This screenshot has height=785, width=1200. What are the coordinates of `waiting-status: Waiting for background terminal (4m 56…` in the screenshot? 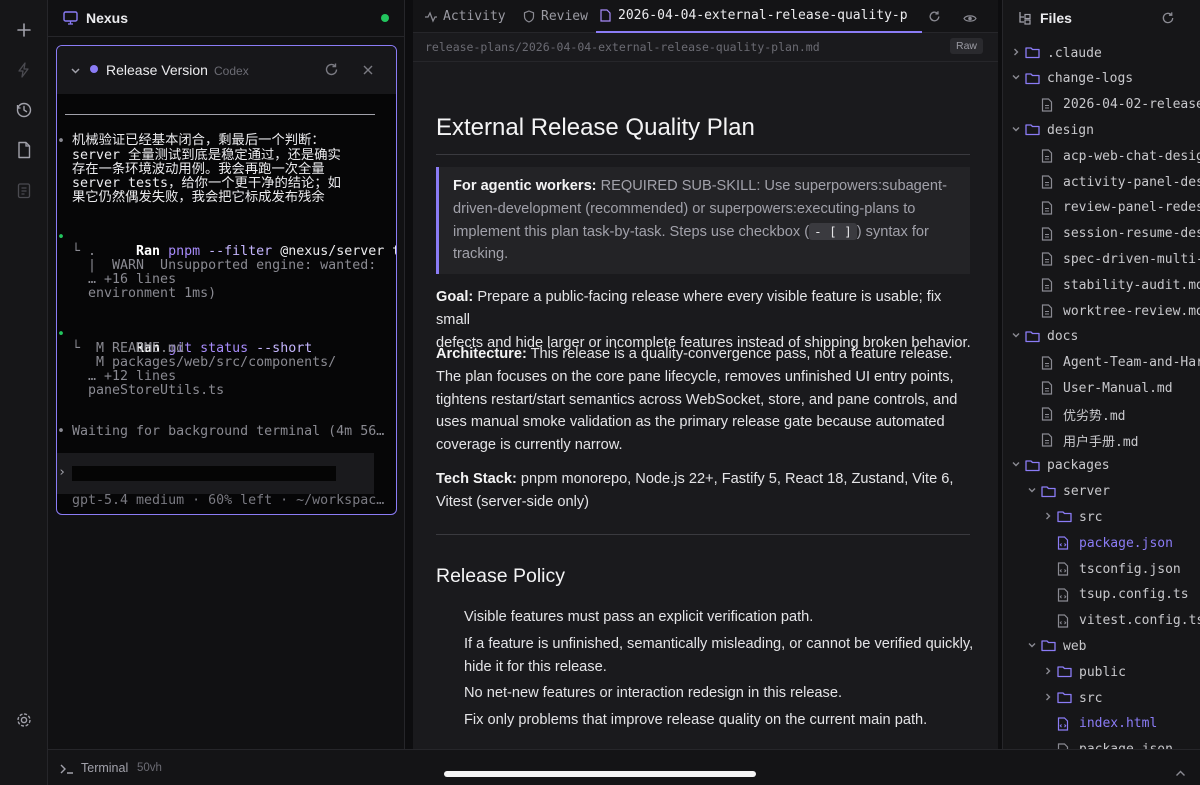 It's located at (228, 431).